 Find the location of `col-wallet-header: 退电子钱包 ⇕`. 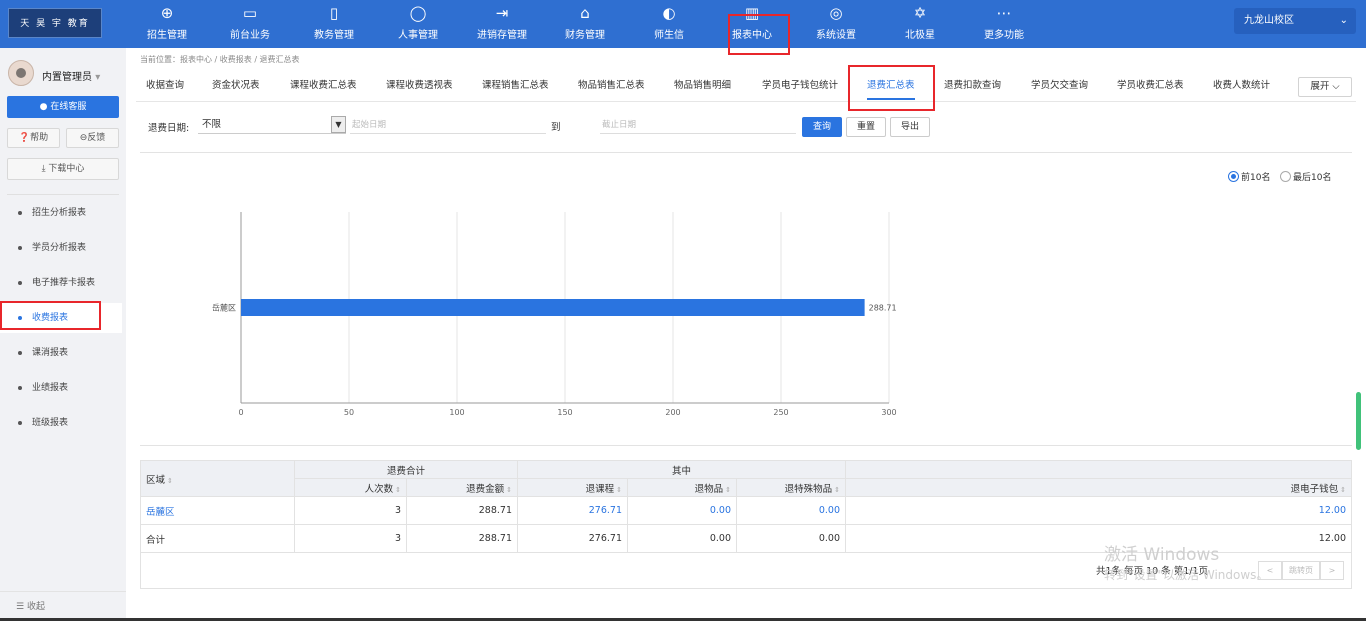

col-wallet-header: 退电子钱包 ⇕ is located at coordinates (1098, 487).